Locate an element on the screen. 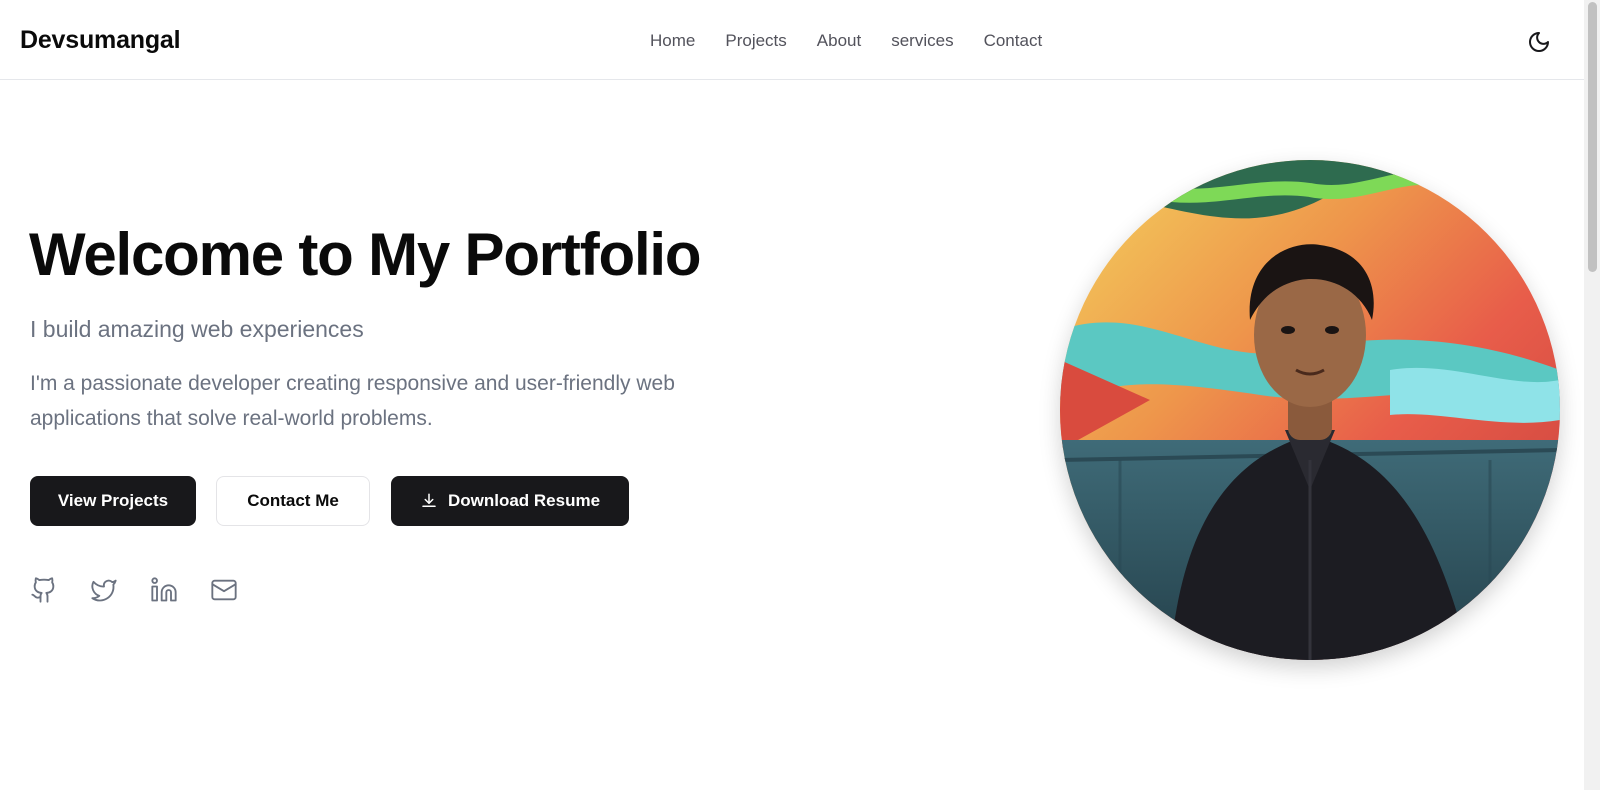 This screenshot has width=1600, height=790. nav-contact: Contact is located at coordinates (1013, 41).